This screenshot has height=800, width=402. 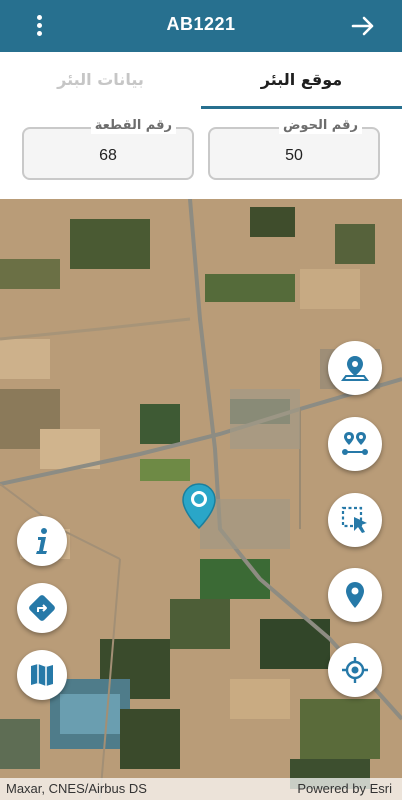 I want to click on well-fields: رقم الحوض 50 رقم القطعة 68, so click(x=201, y=154).